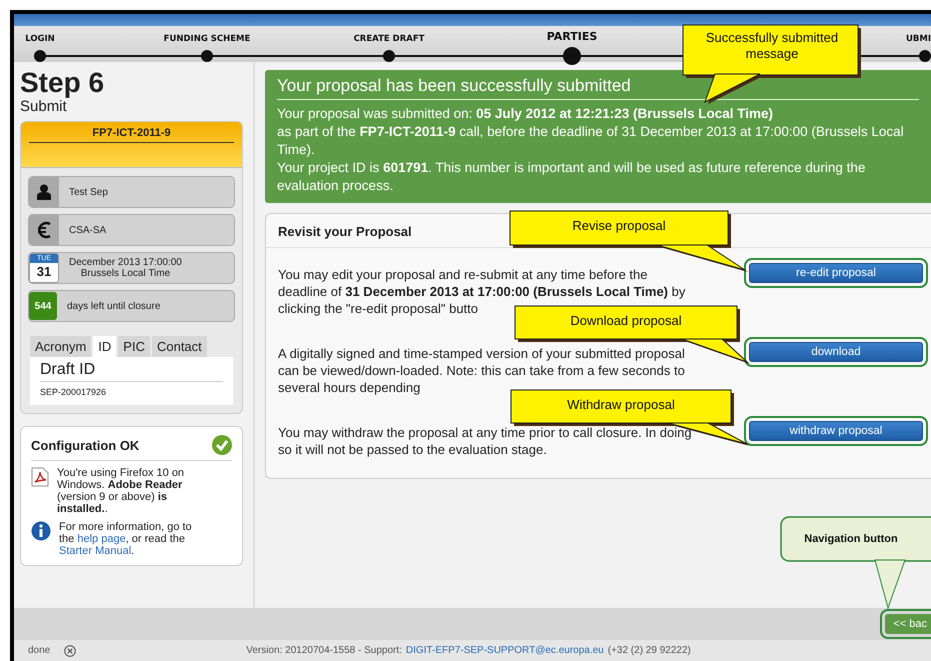 The height and width of the screenshot is (661, 931). Describe the element at coordinates (40, 477) in the screenshot. I see `pdf-icon` at that location.